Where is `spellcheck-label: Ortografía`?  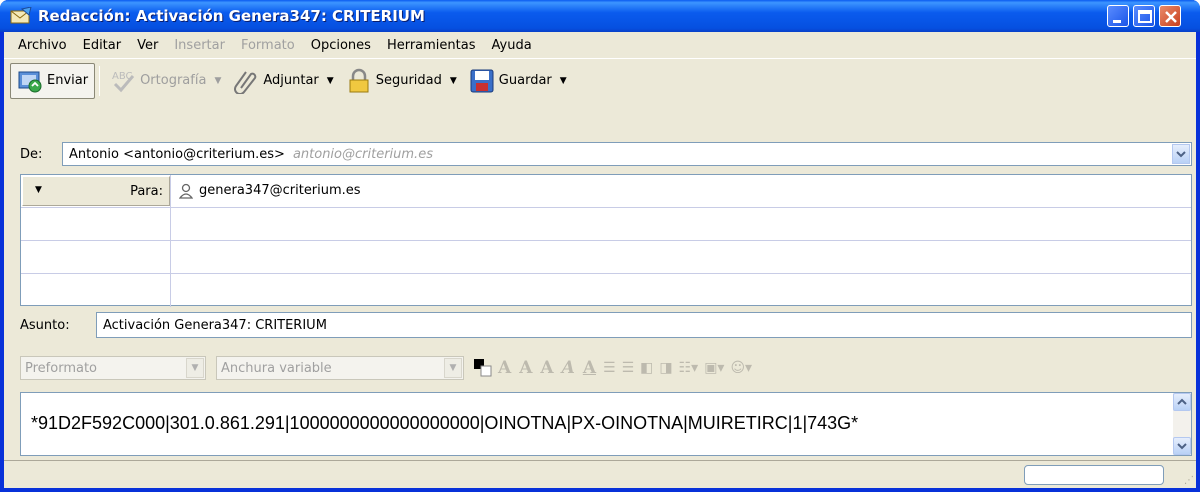 spellcheck-label: Ortografía is located at coordinates (173, 80).